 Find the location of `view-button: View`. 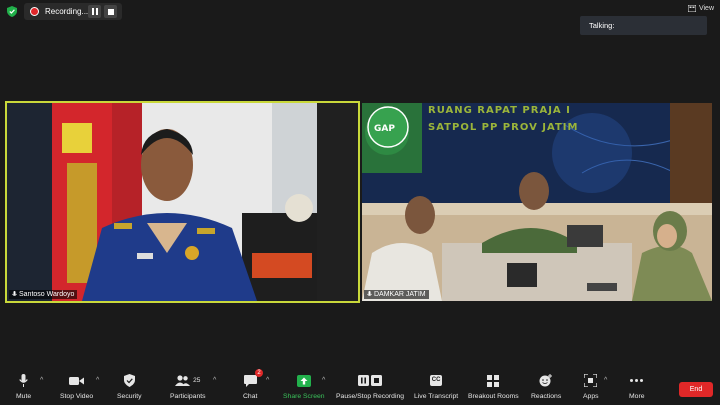

view-button: View is located at coordinates (700, 8).